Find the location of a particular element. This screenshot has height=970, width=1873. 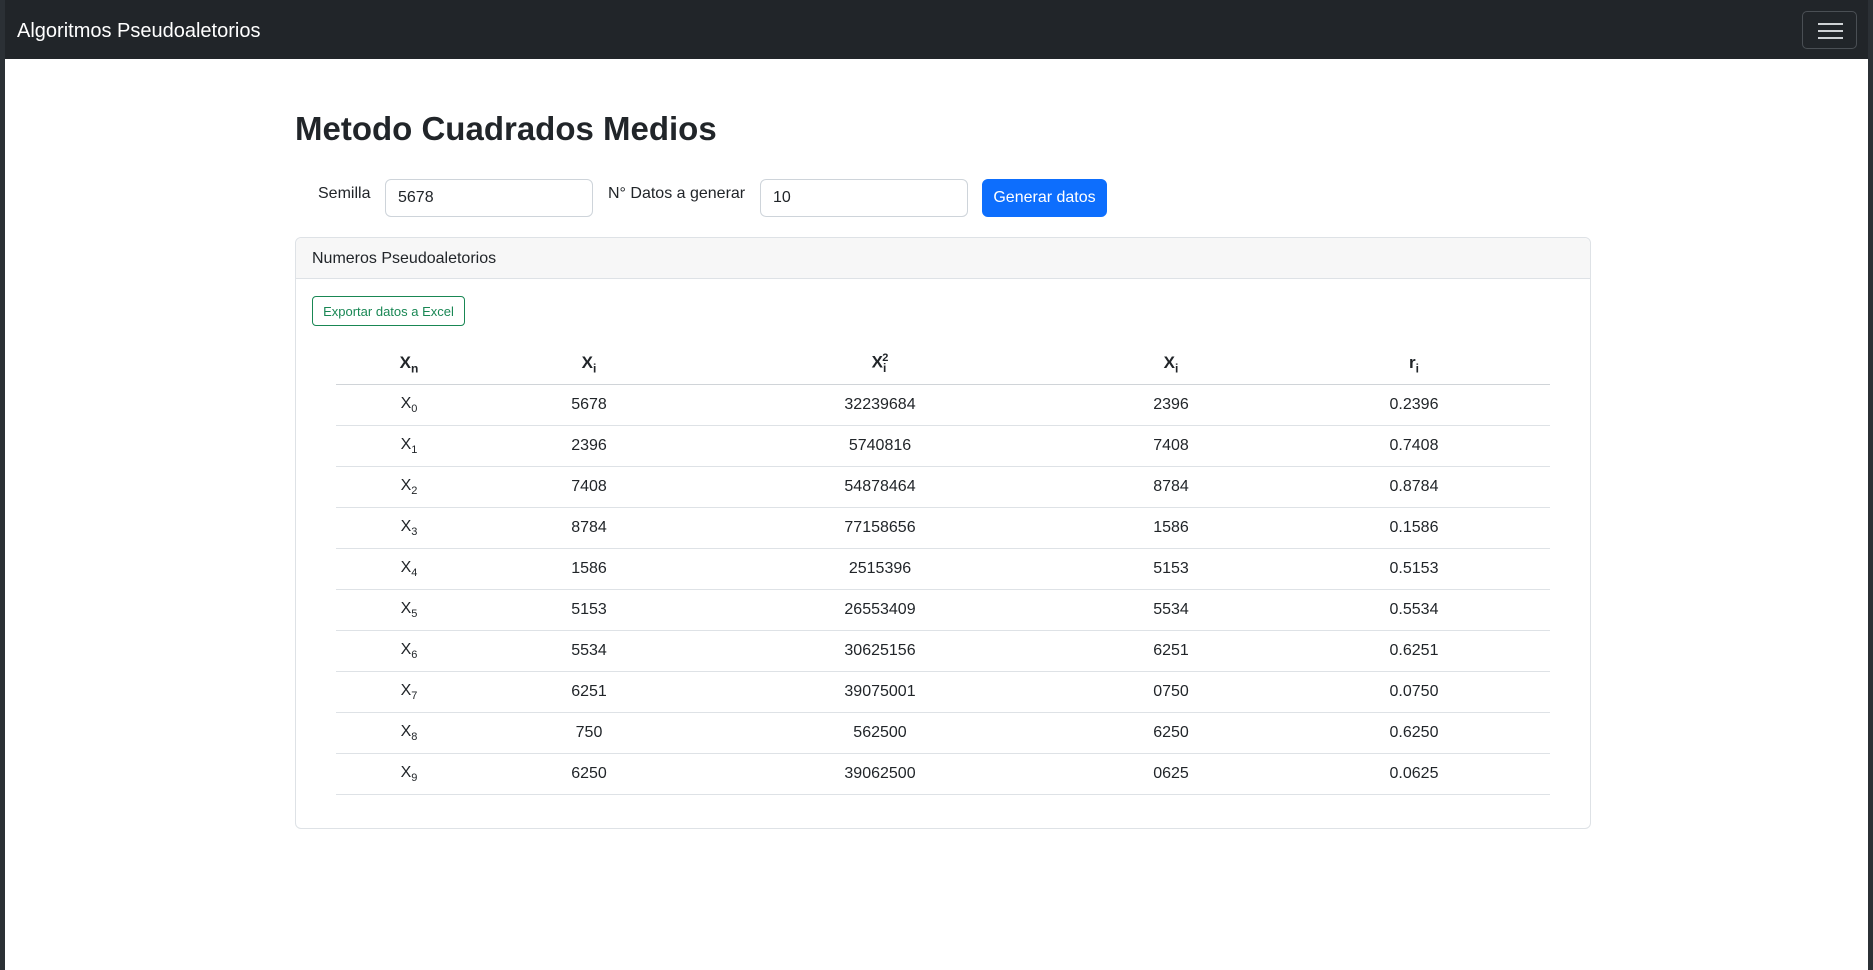

row-index-cell: X0 is located at coordinates (409, 405).